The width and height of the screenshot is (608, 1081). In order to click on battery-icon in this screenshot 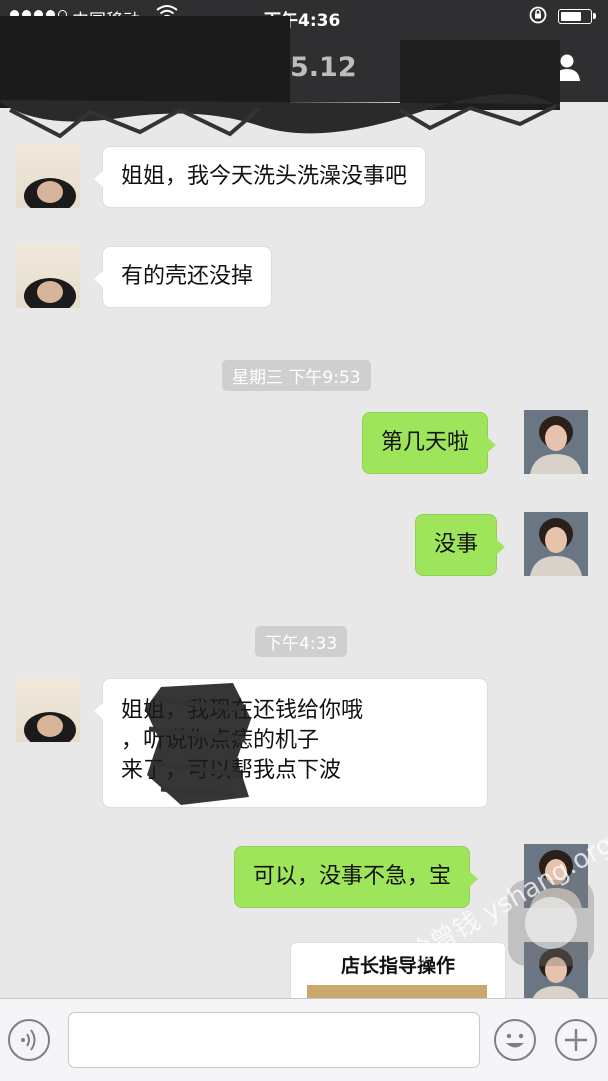, I will do `click(577, 16)`.